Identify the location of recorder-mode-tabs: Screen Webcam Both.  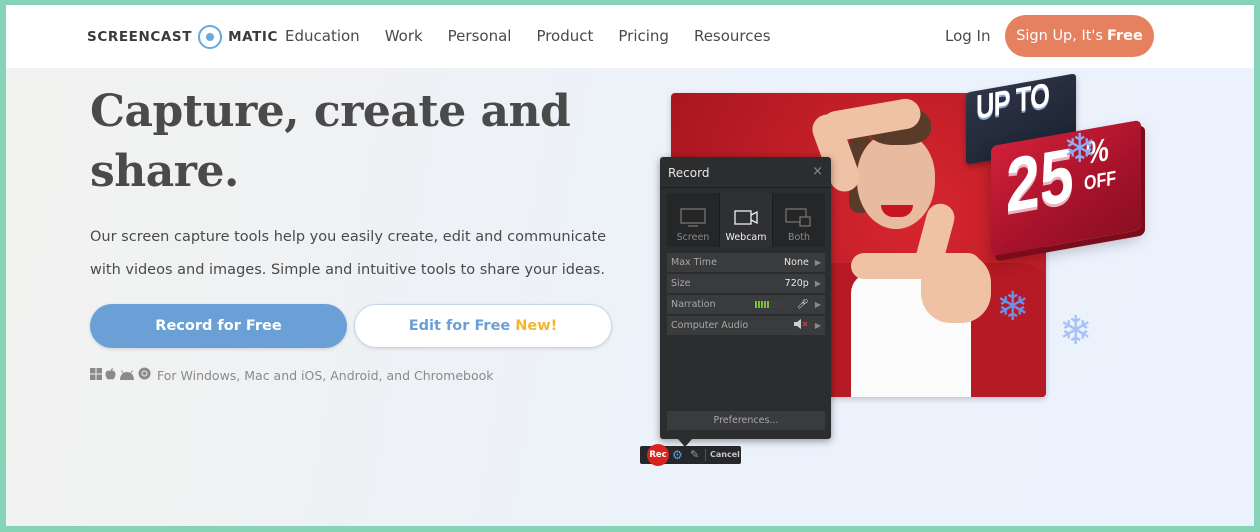
(746, 220).